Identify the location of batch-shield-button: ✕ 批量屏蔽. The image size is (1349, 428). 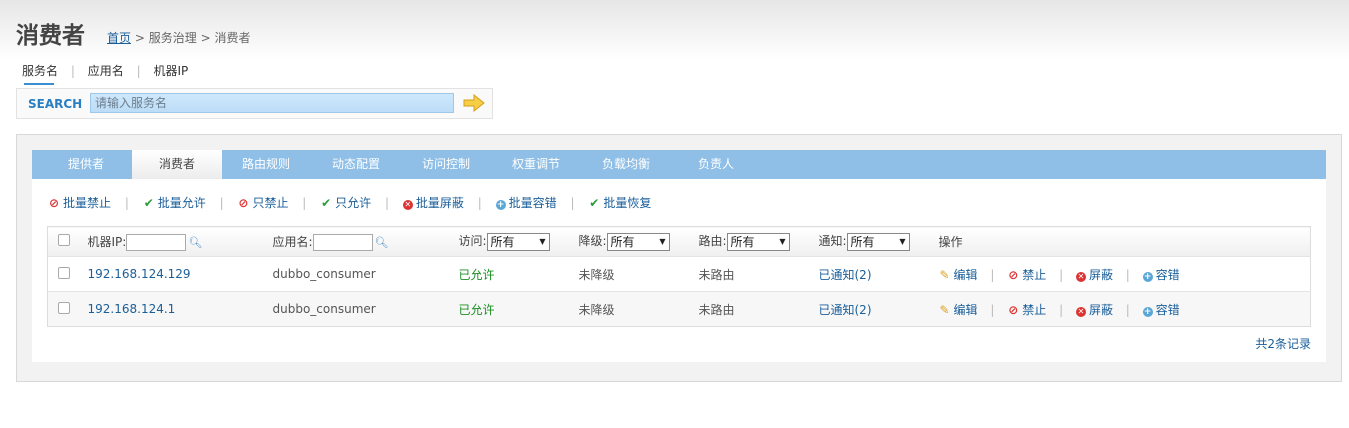
(433, 202).